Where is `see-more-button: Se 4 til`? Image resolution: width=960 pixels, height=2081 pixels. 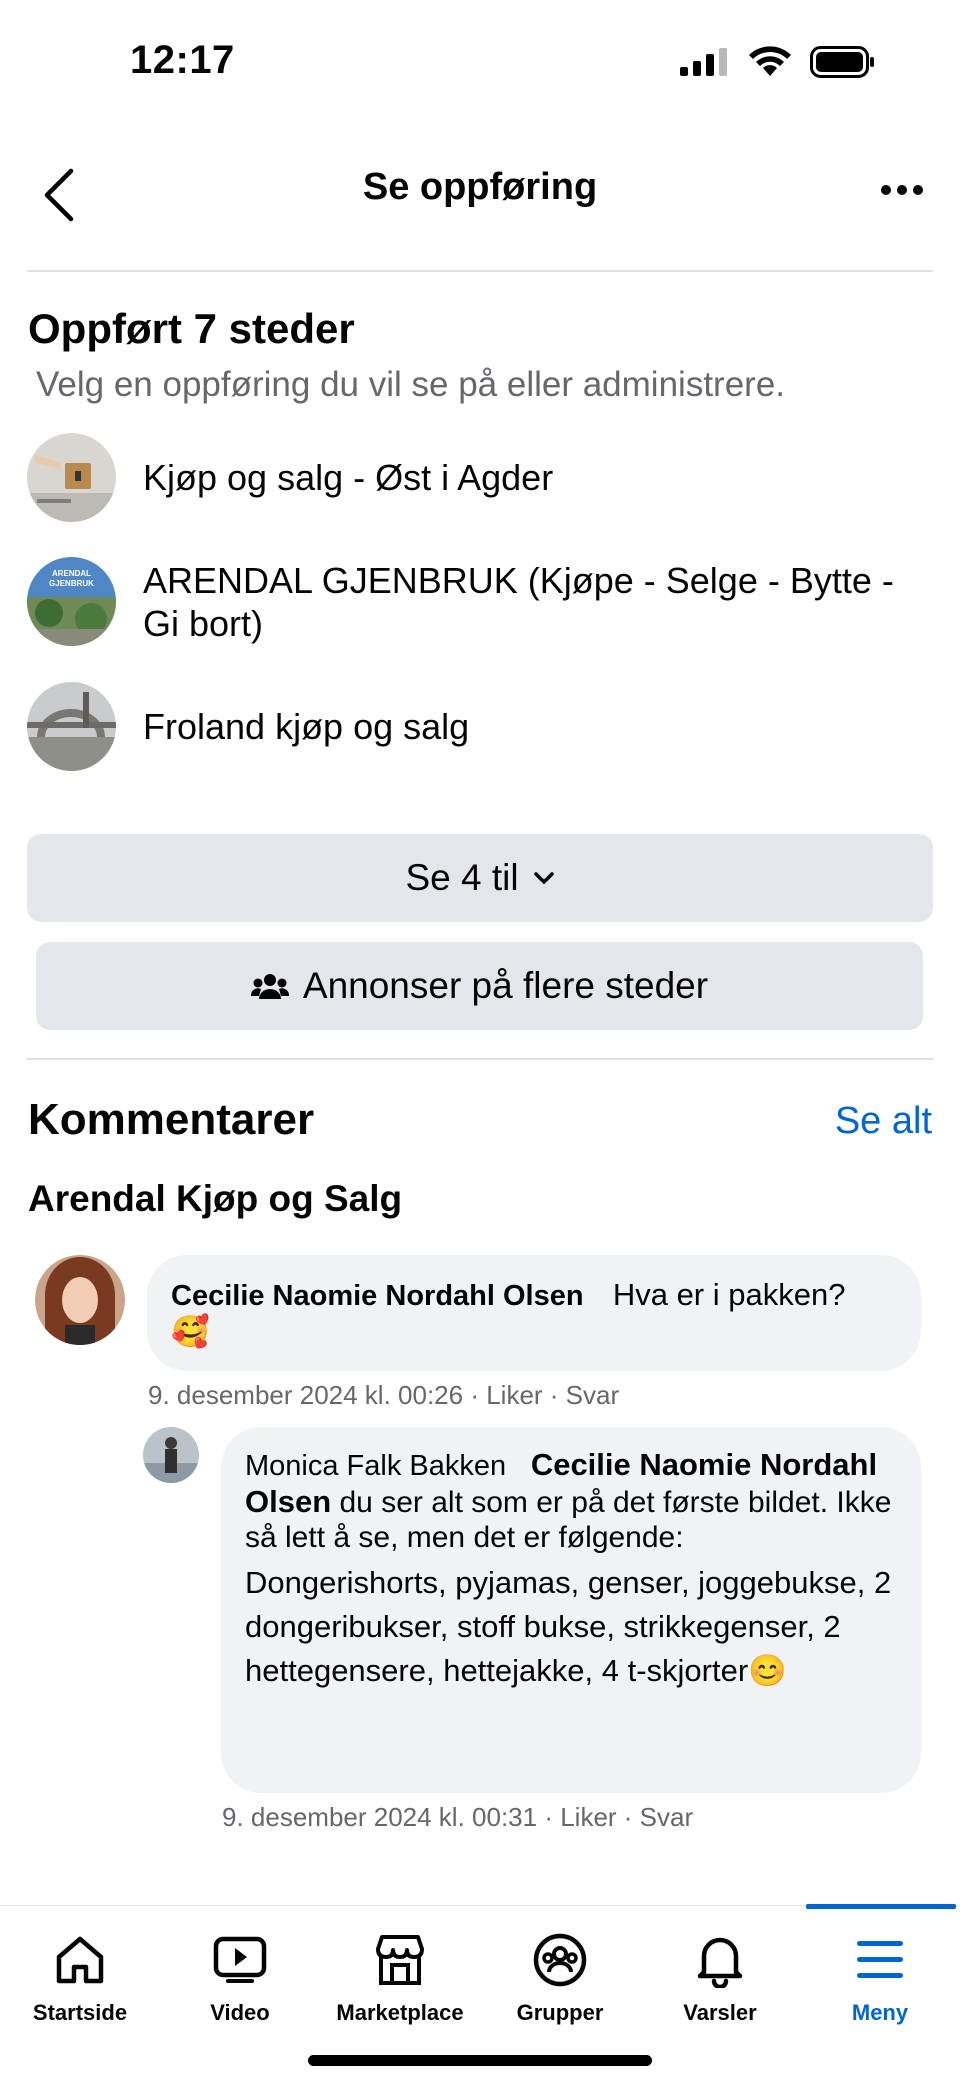
see-more-button: Se 4 til is located at coordinates (480, 878).